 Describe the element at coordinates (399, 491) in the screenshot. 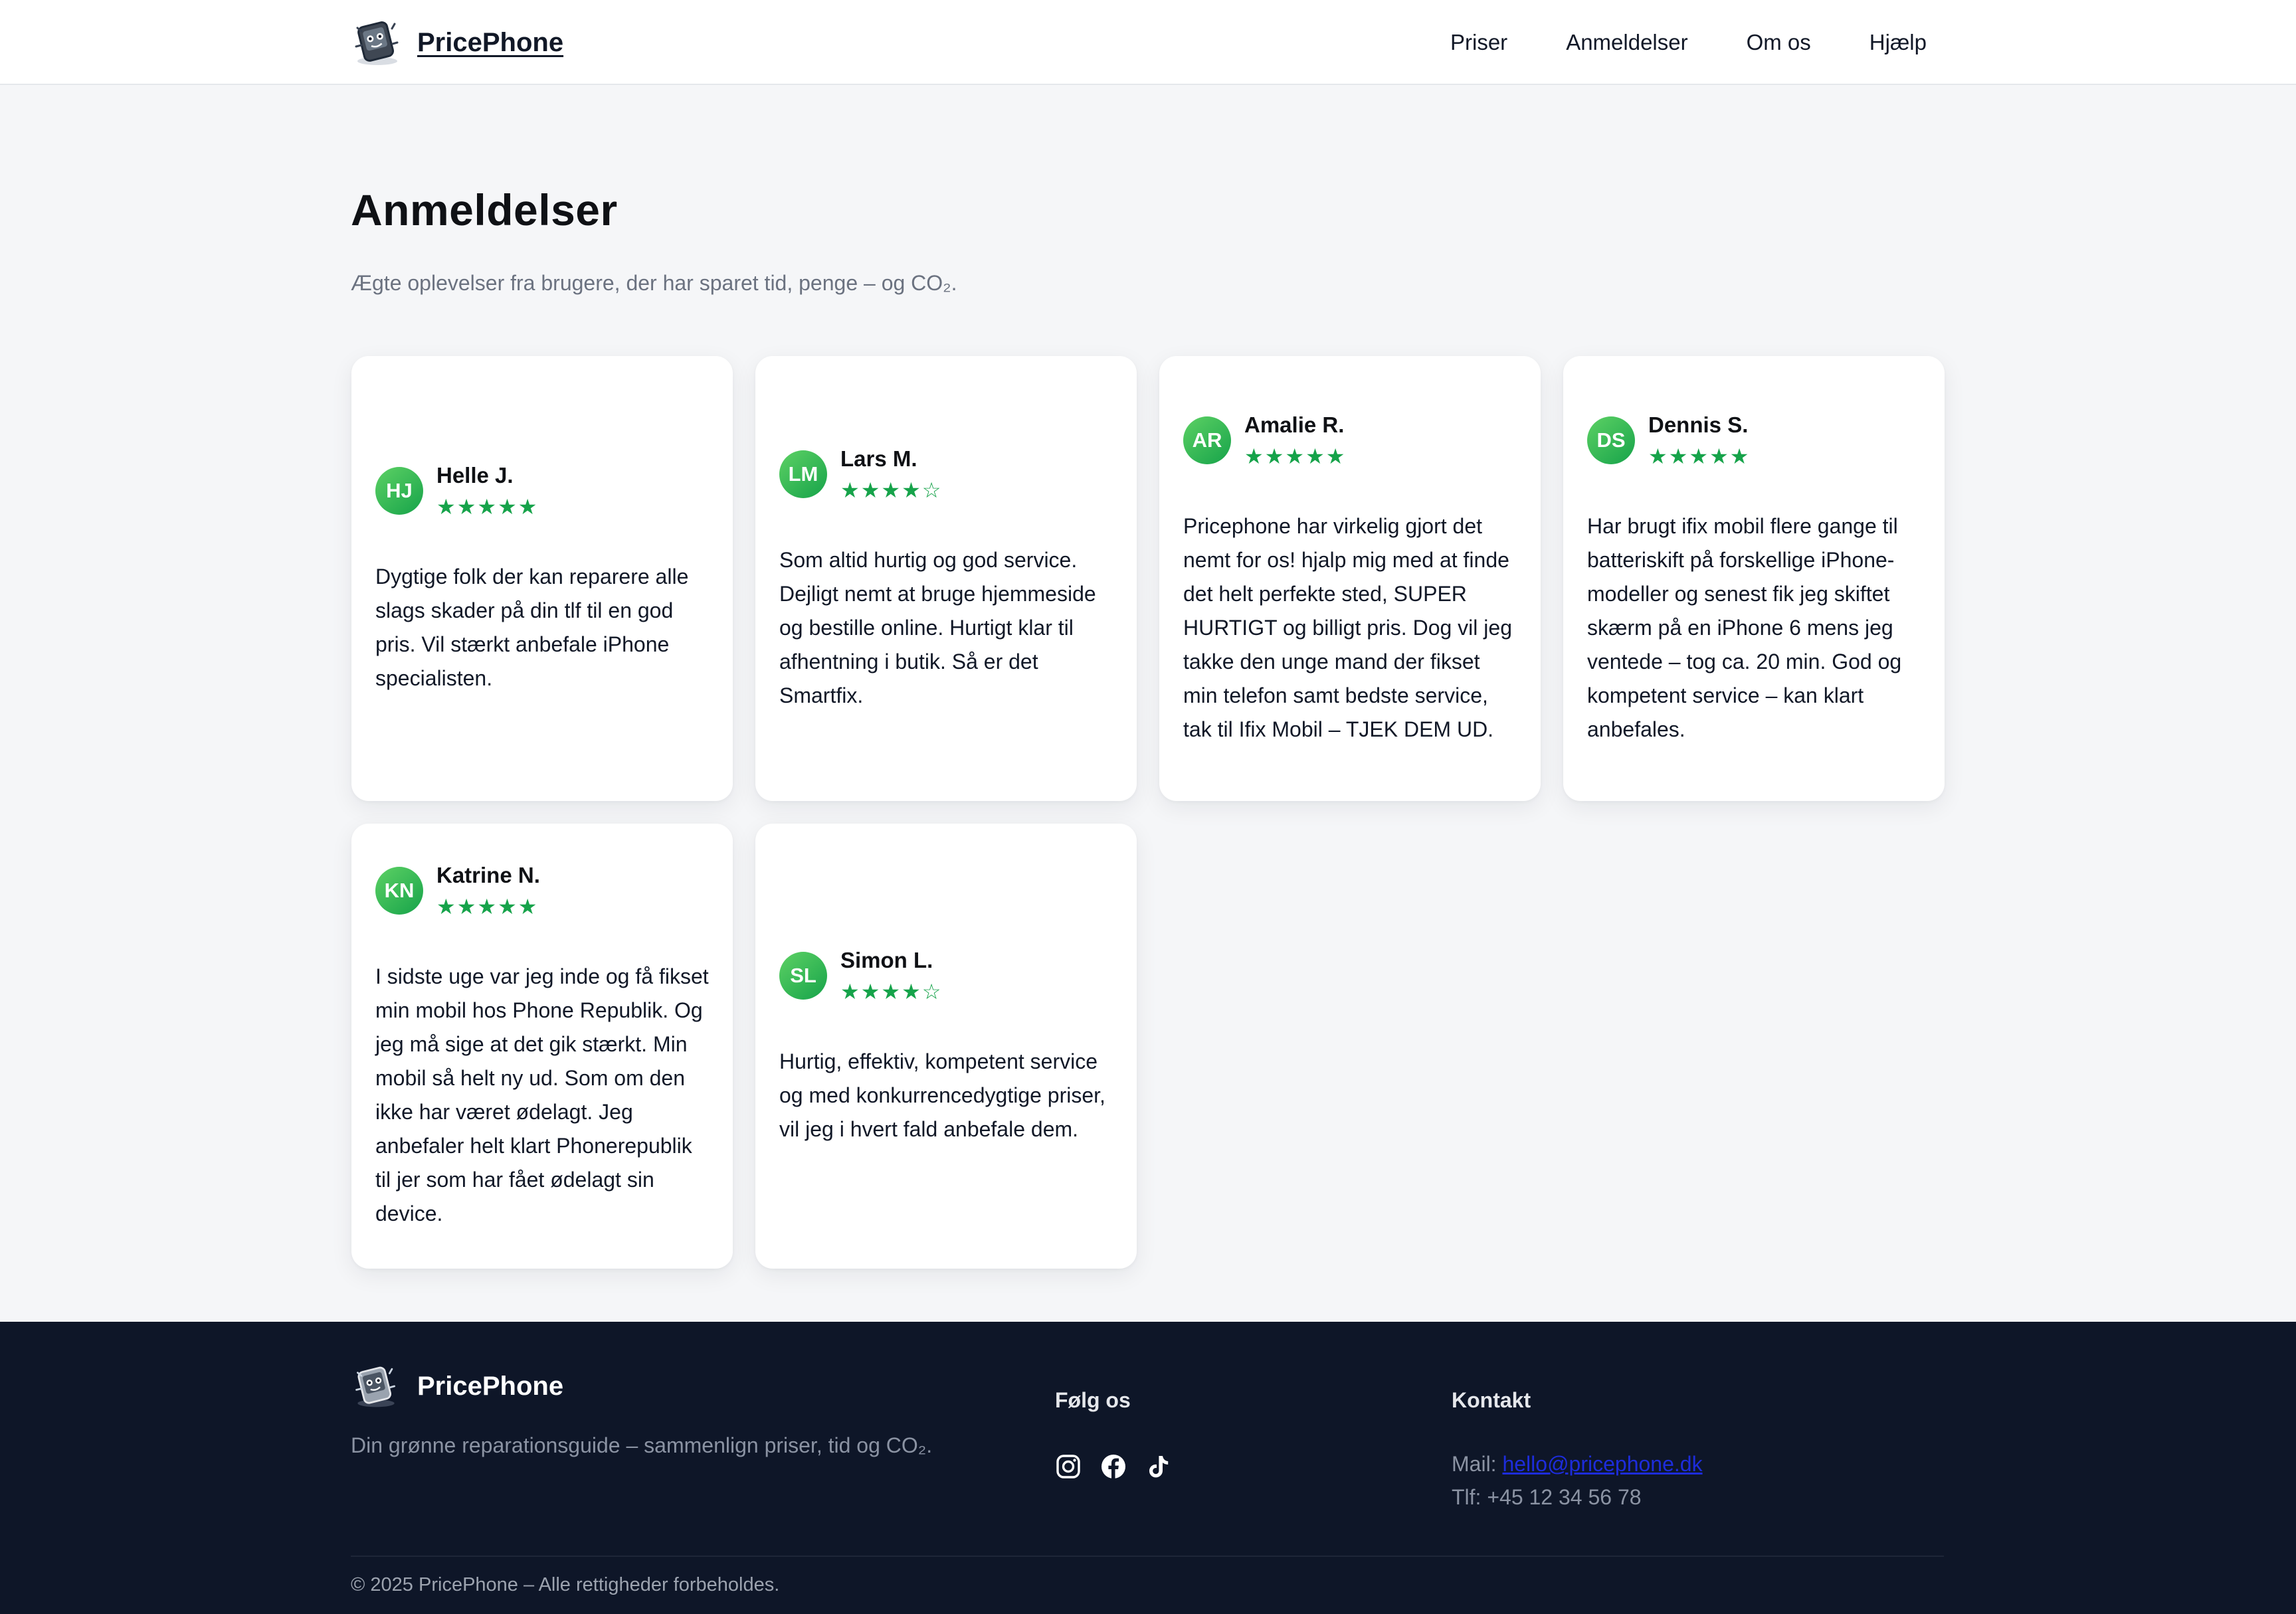

I see `avatar: HJ` at that location.